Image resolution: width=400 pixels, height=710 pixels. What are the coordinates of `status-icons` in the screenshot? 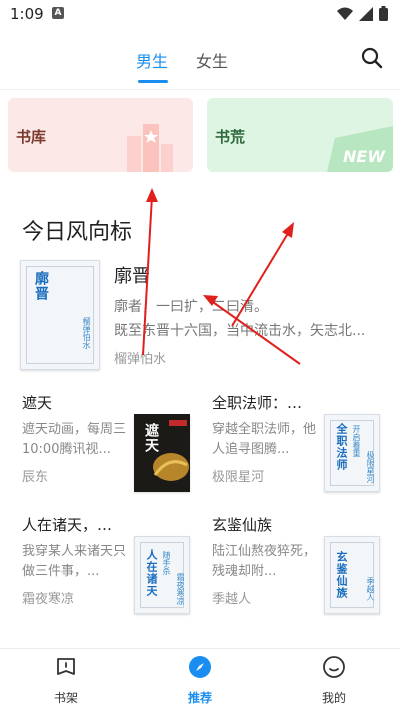 It's located at (362, 13).